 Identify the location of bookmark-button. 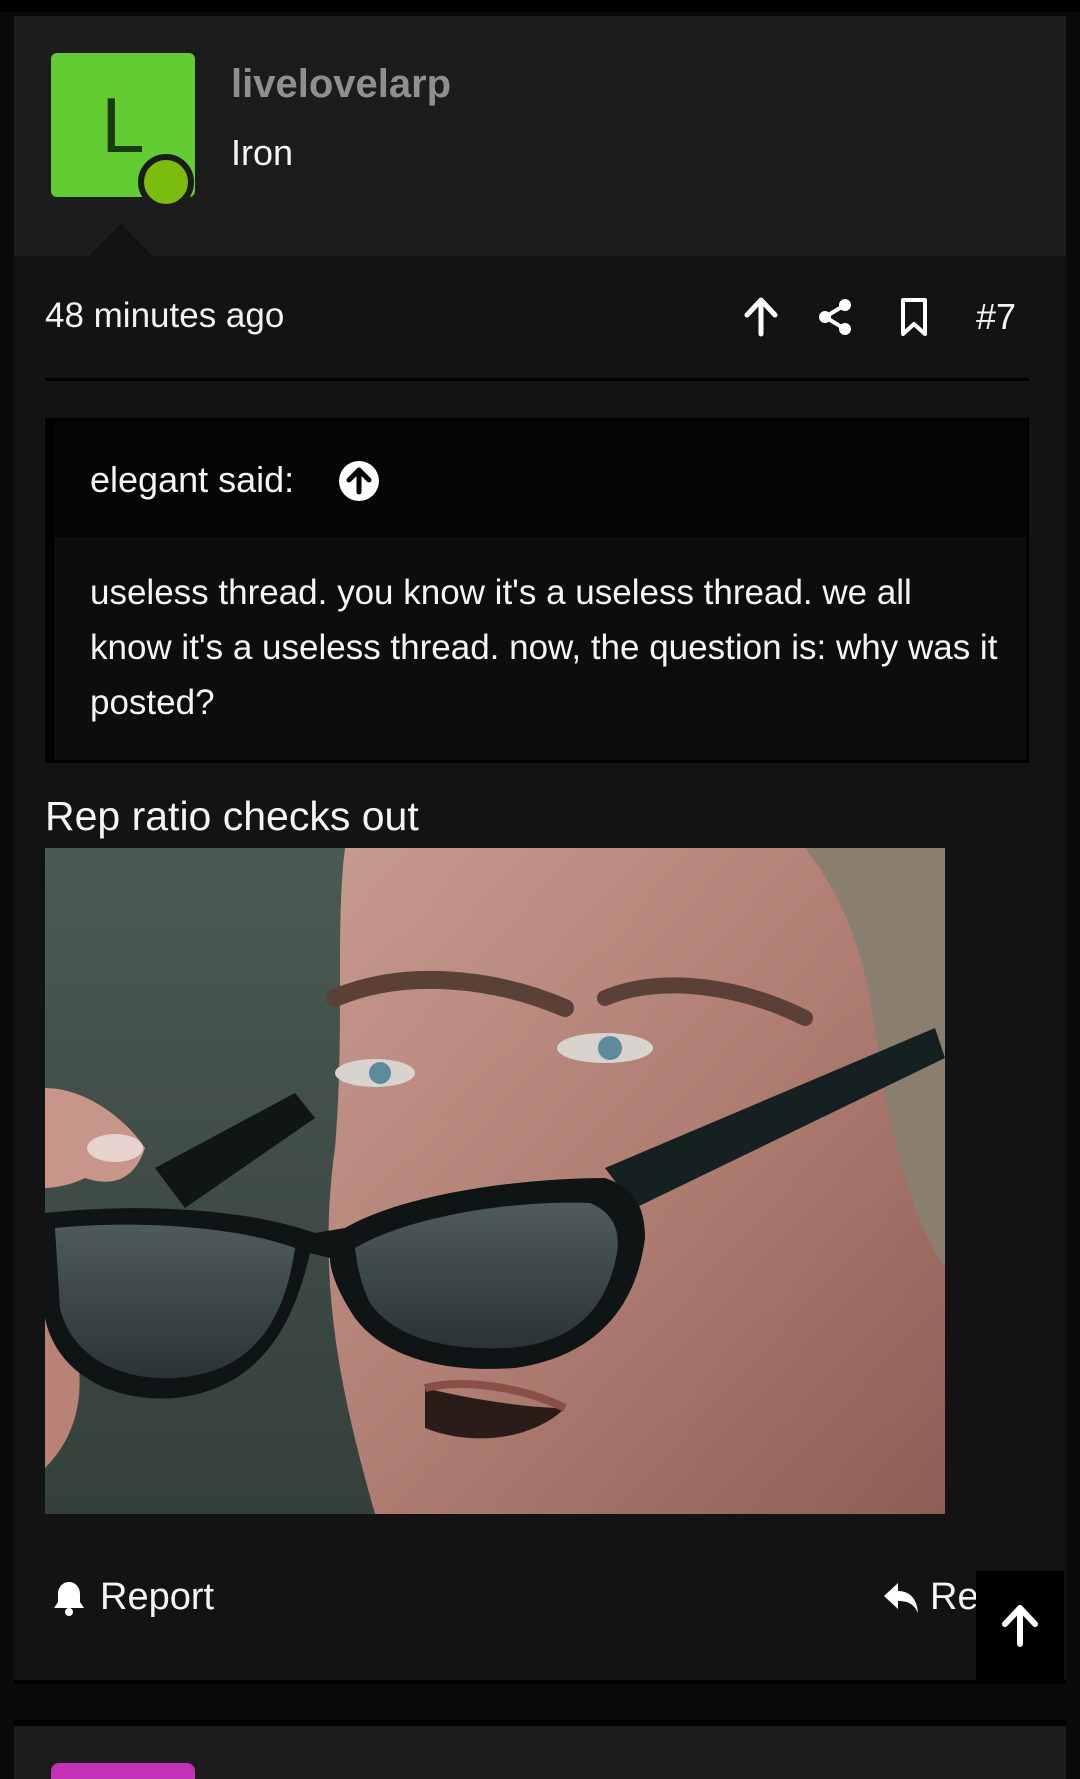
(914, 317).